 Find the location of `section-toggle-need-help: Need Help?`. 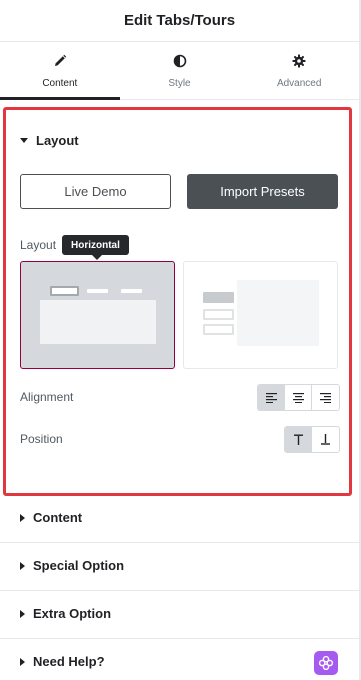

section-toggle-need-help: Need Help? is located at coordinates (62, 661).